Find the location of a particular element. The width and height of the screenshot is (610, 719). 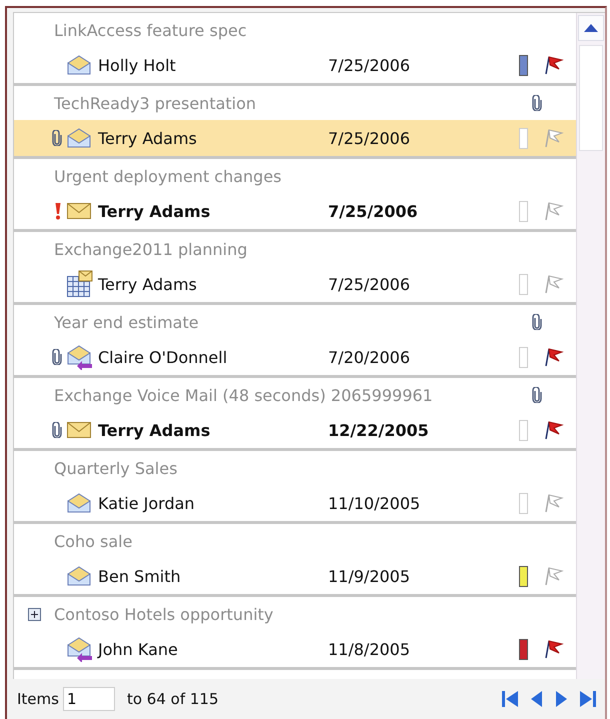

first-page-button is located at coordinates (510, 699).